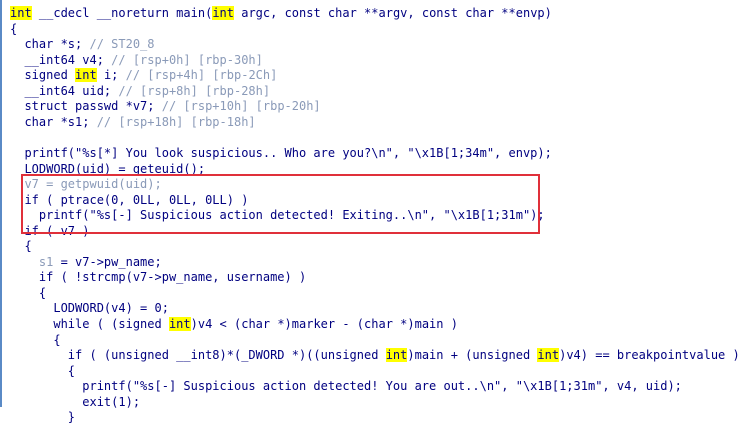  Describe the element at coordinates (194, 90) in the screenshot. I see `comment-token: // [rsp+8h] [rbp-28h]` at that location.